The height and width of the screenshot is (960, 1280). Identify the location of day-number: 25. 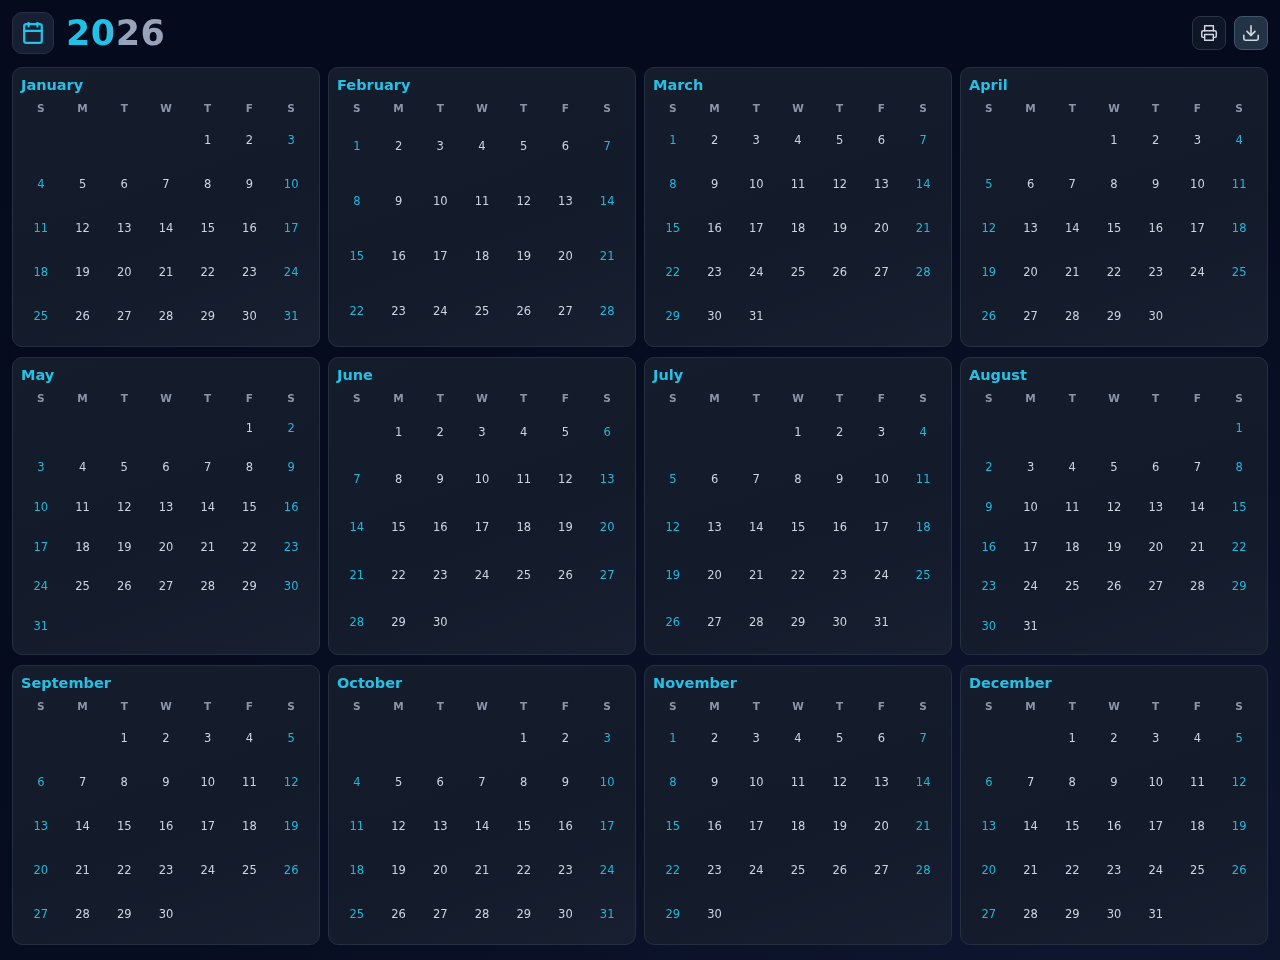
(923, 574).